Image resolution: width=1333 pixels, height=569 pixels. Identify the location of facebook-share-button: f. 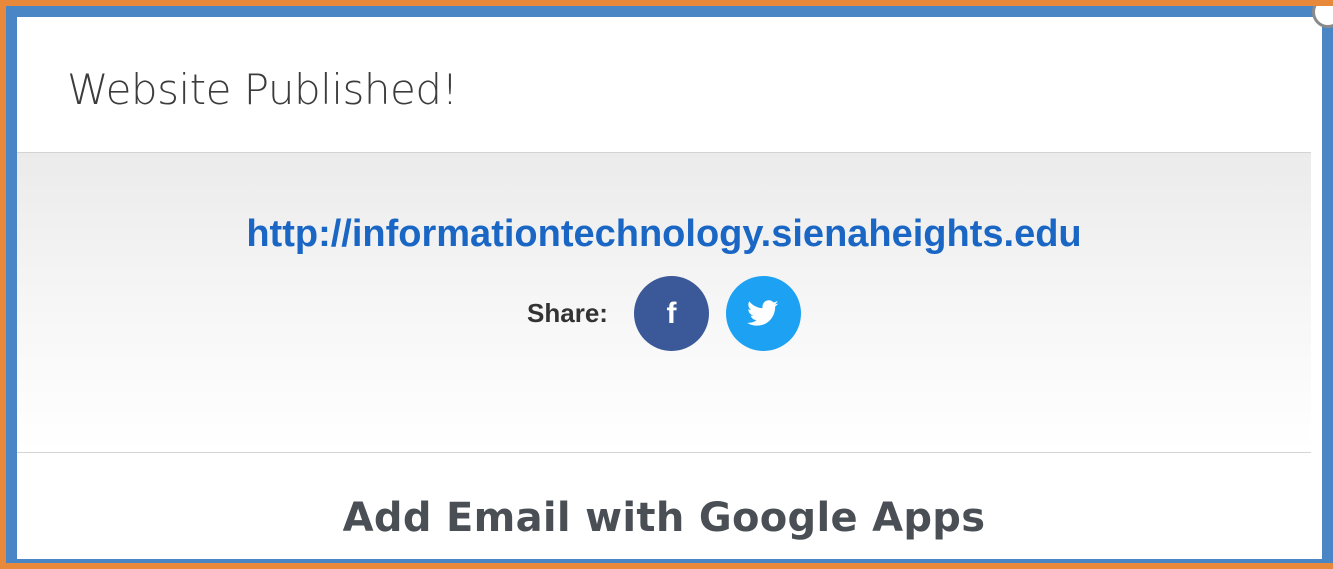
(671, 313).